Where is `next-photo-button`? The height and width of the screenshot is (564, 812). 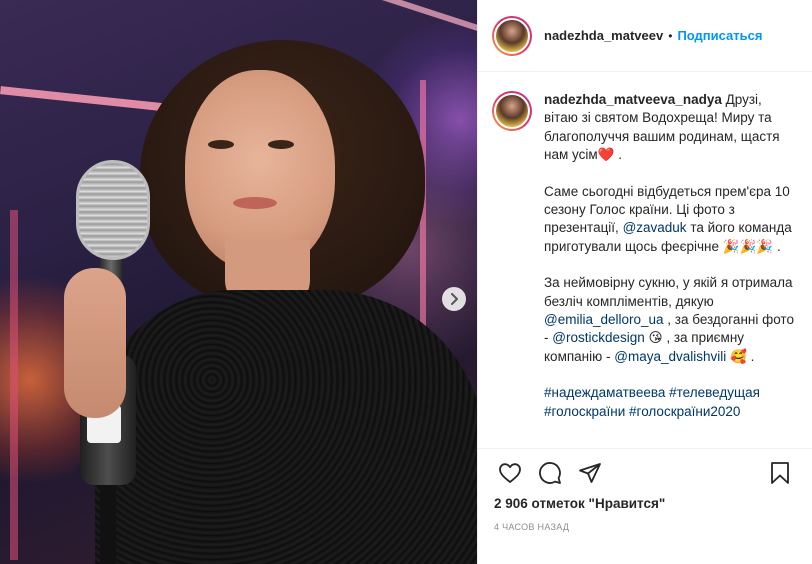
next-photo-button is located at coordinates (454, 299).